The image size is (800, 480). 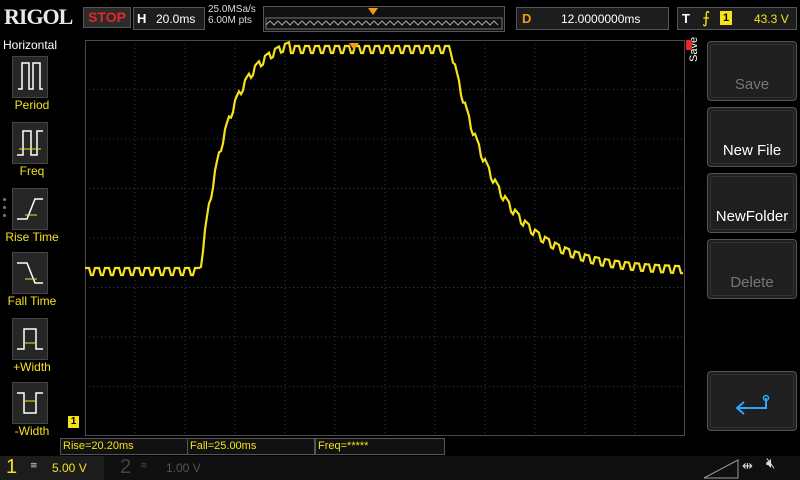 I want to click on sample-rate: 25.0MSa/s, so click(x=232, y=9).